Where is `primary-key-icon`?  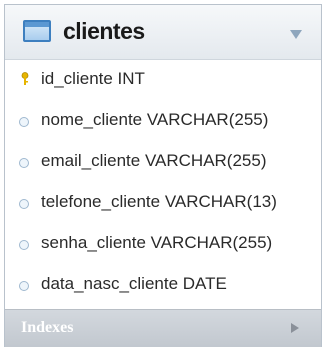 primary-key-icon is located at coordinates (25, 78).